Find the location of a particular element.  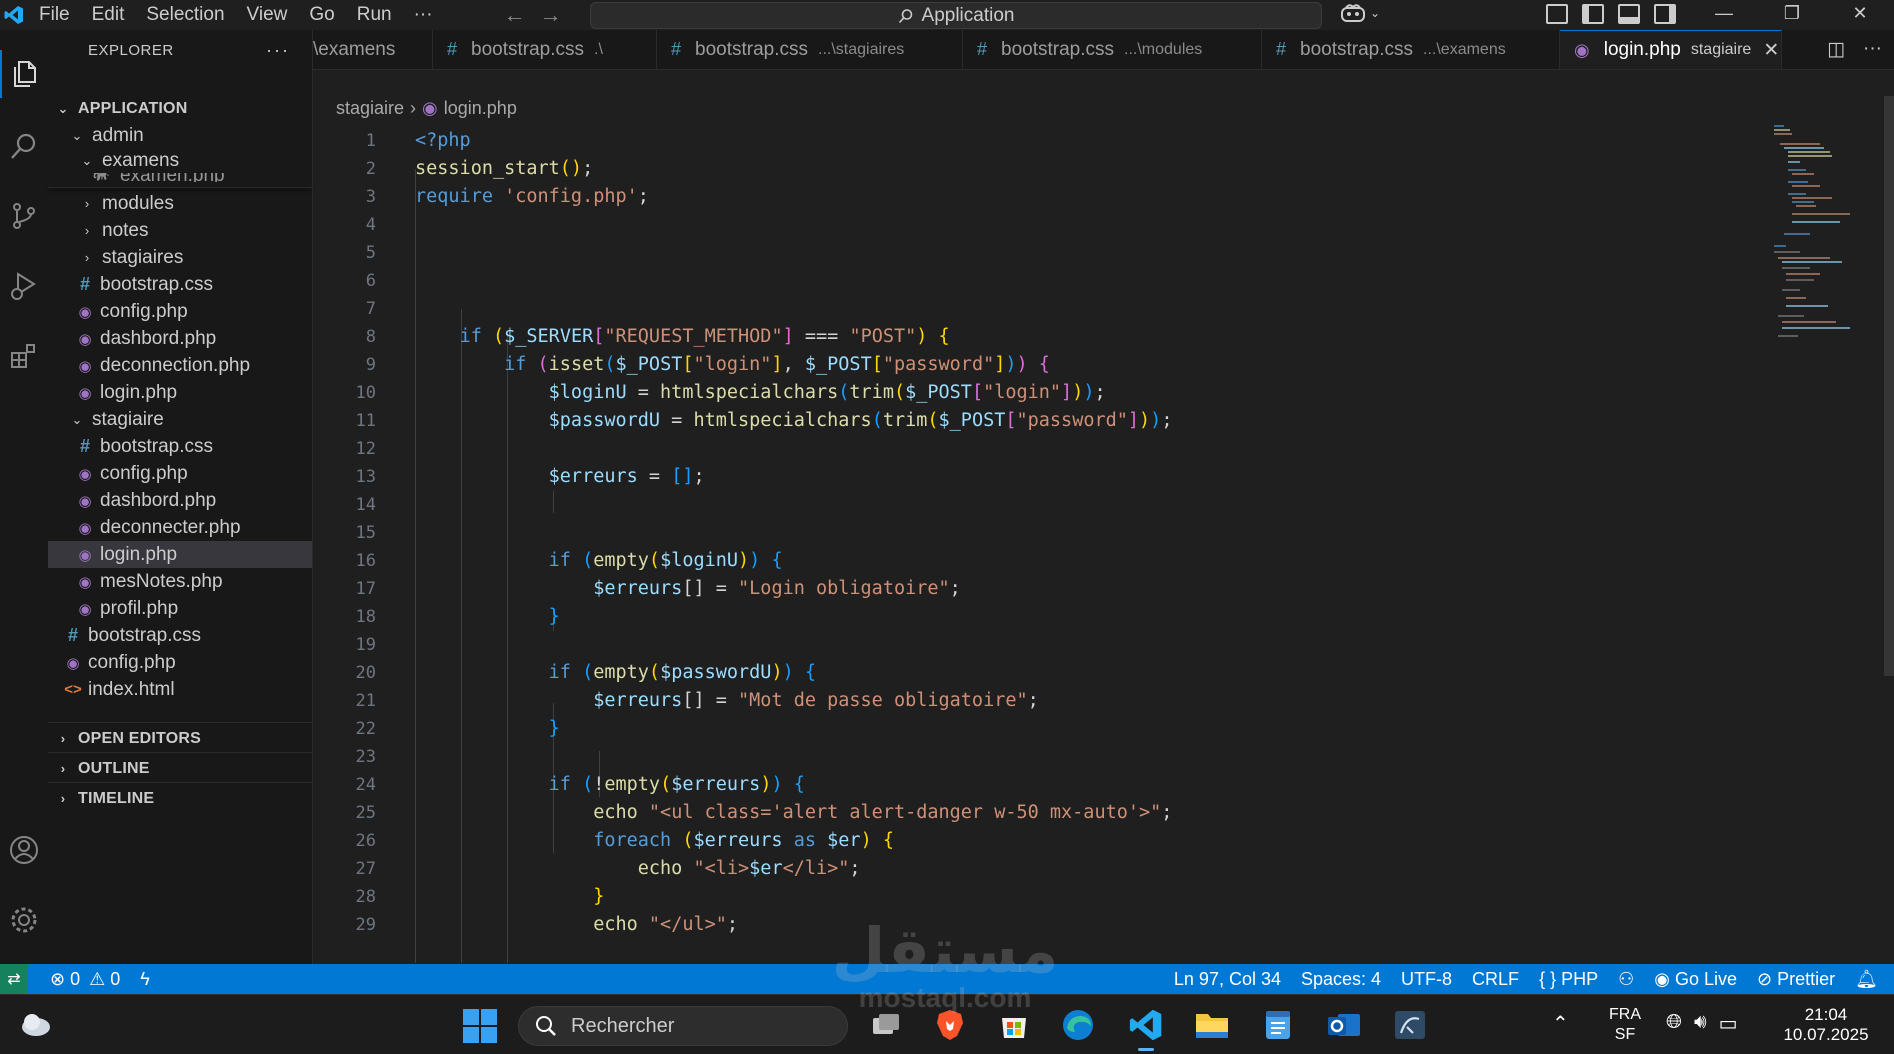

section-outline: › OUTLINE is located at coordinates (180, 768).